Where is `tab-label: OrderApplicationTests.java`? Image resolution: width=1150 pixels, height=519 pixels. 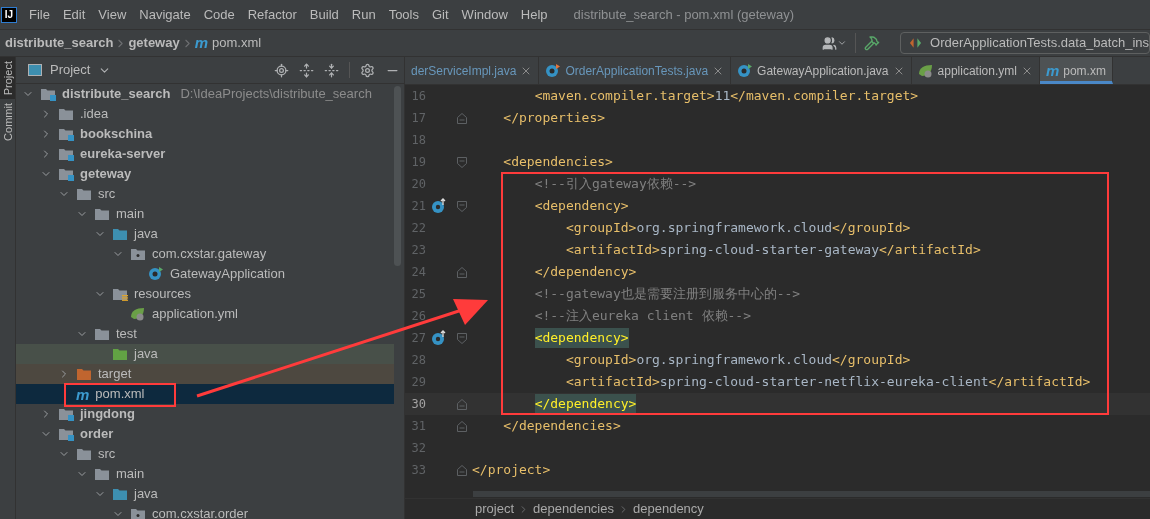
tab-label: OrderApplicationTests.java is located at coordinates (637, 71).